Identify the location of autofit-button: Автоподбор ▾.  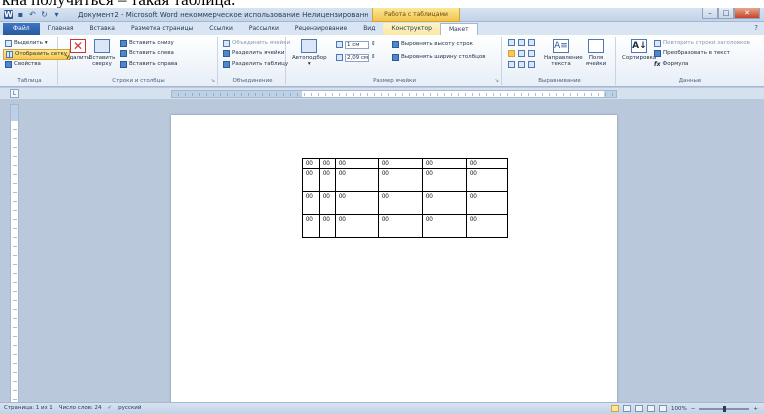
(309, 53).